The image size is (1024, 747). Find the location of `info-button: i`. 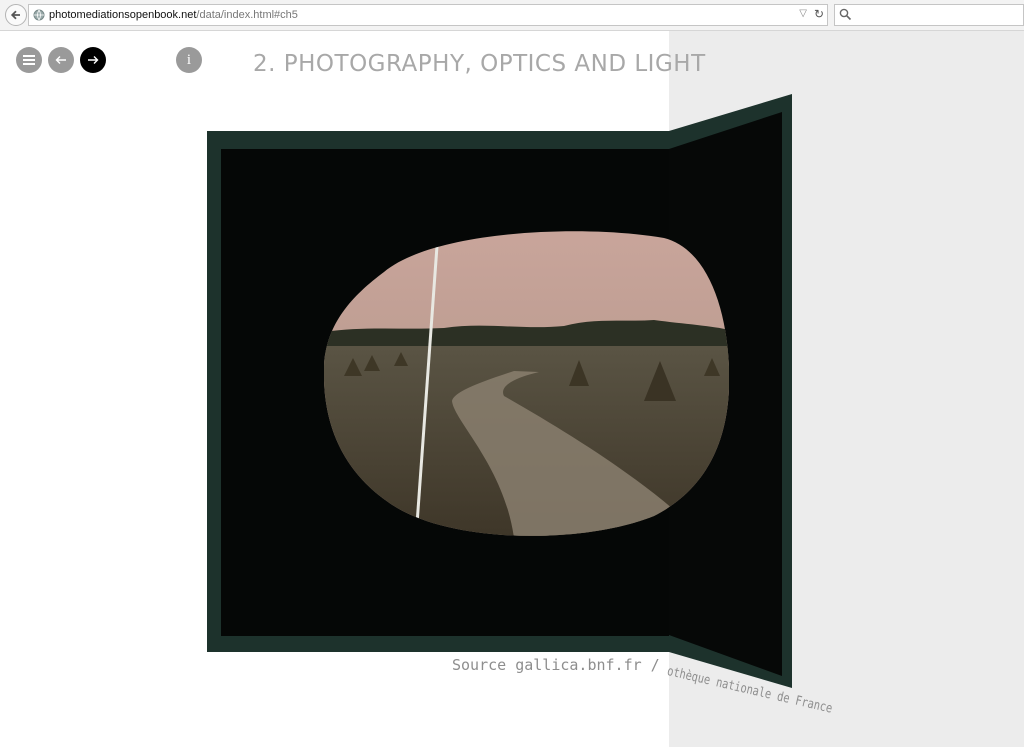

info-button: i is located at coordinates (189, 60).